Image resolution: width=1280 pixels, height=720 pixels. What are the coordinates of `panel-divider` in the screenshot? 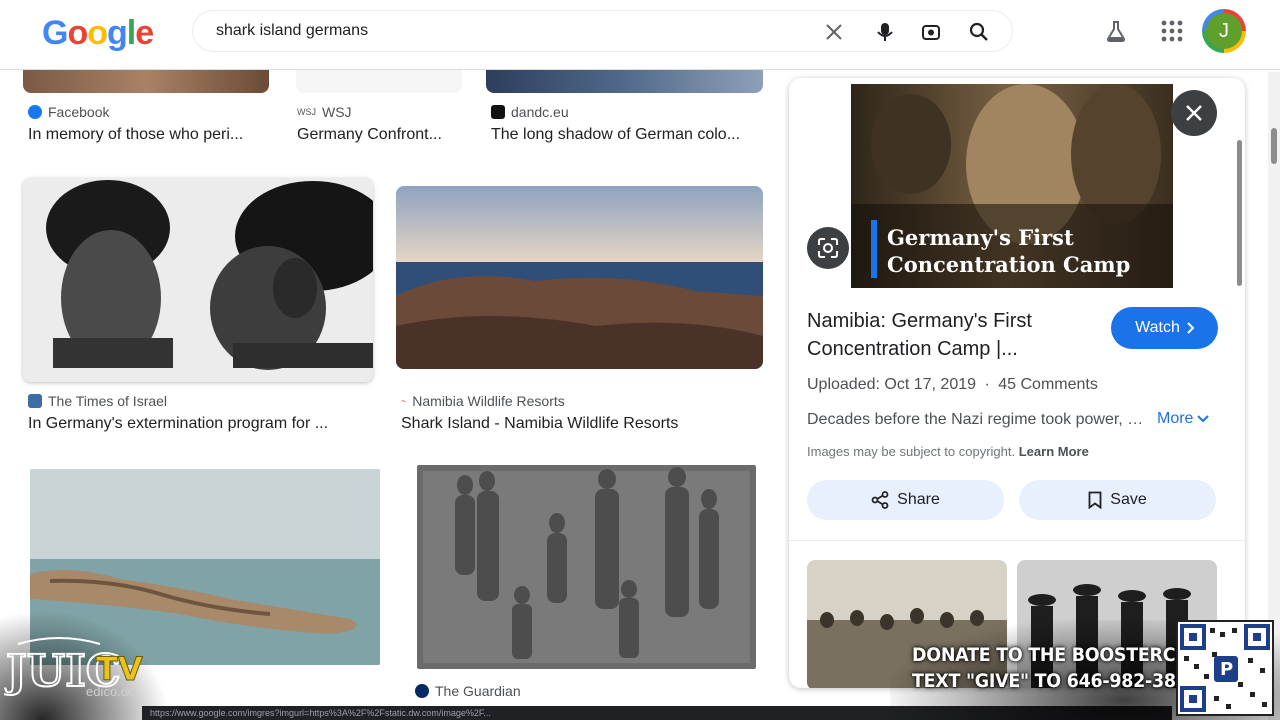 It's located at (1017, 540).